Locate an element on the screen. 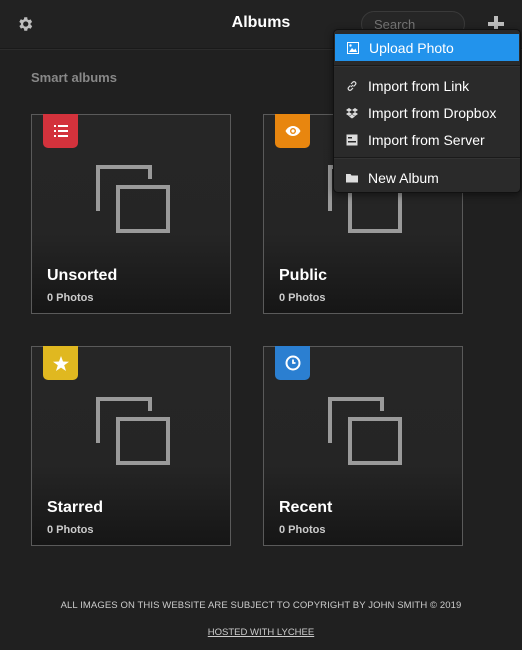  menu-item-label: Import from Dropbox is located at coordinates (432, 112).